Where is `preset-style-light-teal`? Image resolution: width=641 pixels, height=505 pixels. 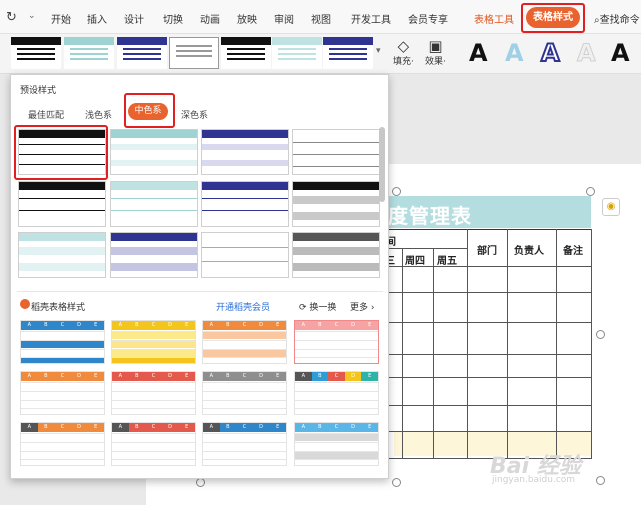 preset-style-light-teal is located at coordinates (62, 255).